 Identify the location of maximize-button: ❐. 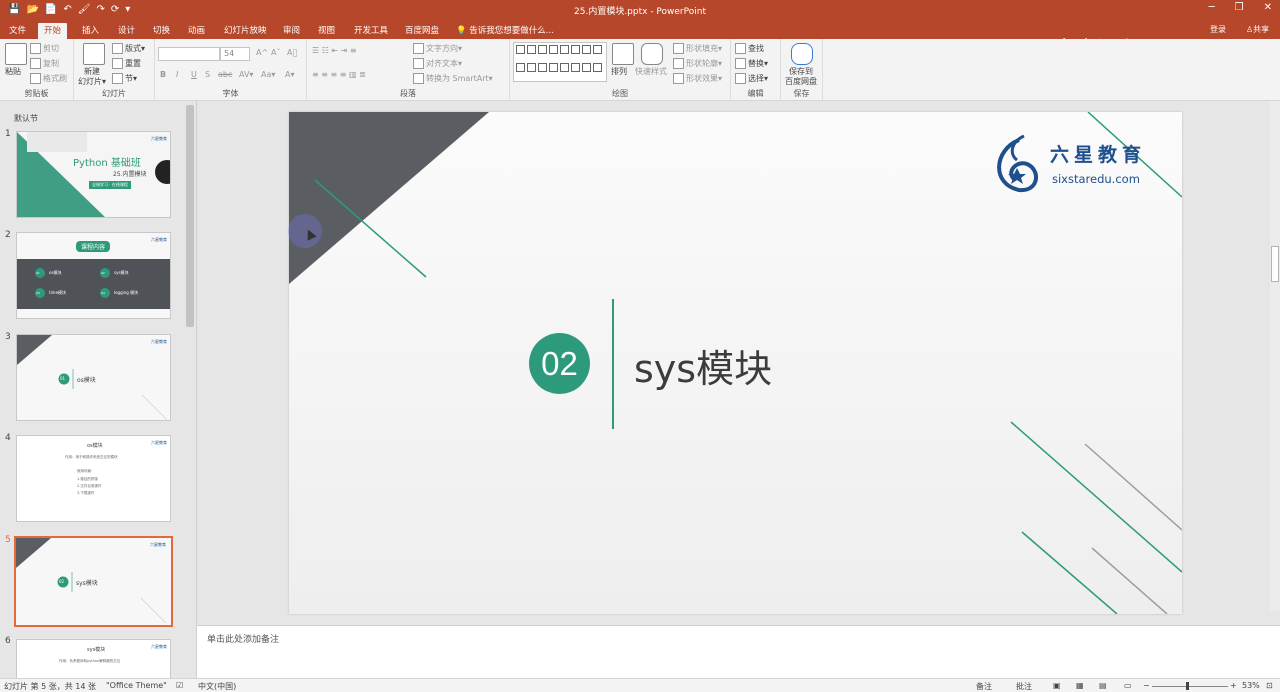
(1239, 7).